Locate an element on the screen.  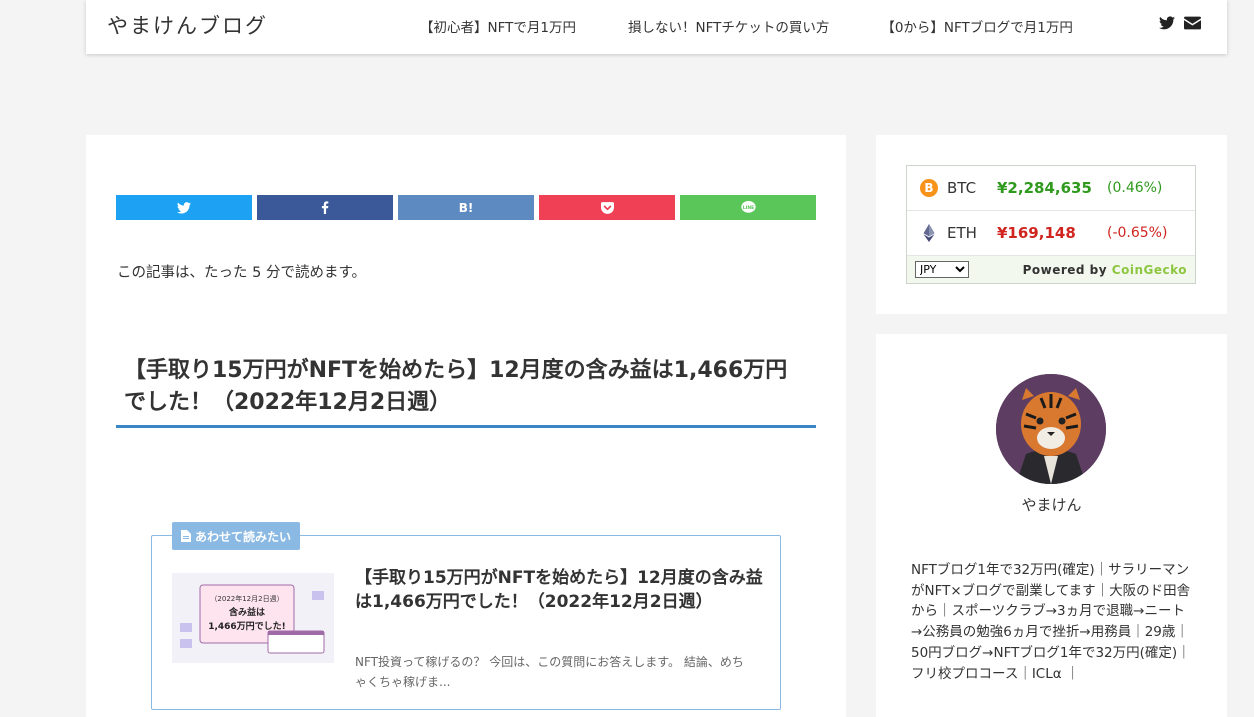
share-facebook-button is located at coordinates (325, 207).